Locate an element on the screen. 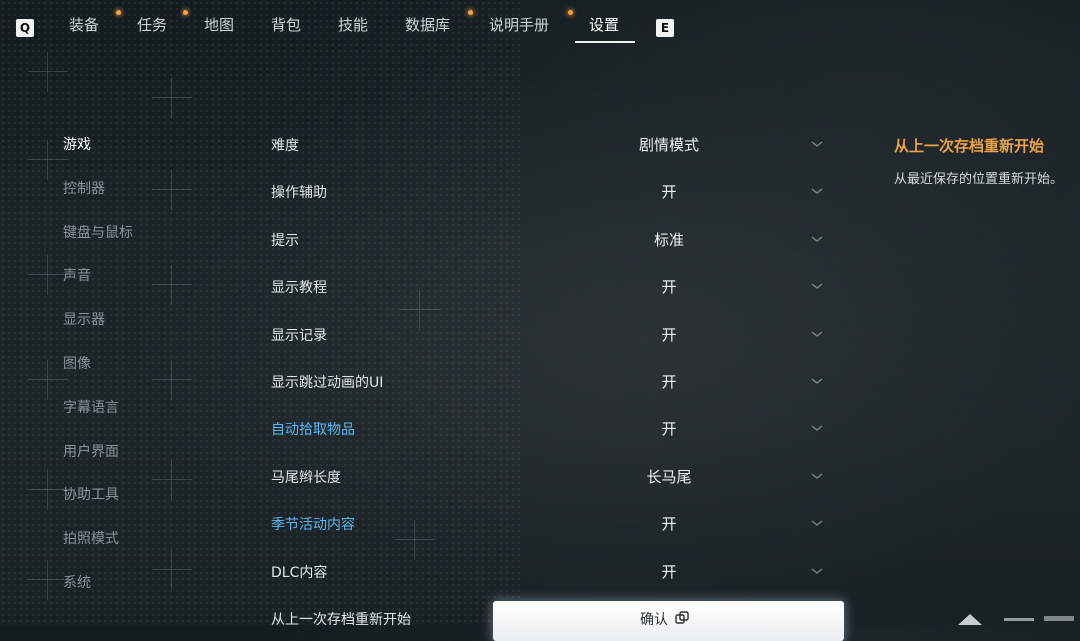 This screenshot has height=641, width=1080. setting-row: 提示 标准 is located at coordinates (551, 240).